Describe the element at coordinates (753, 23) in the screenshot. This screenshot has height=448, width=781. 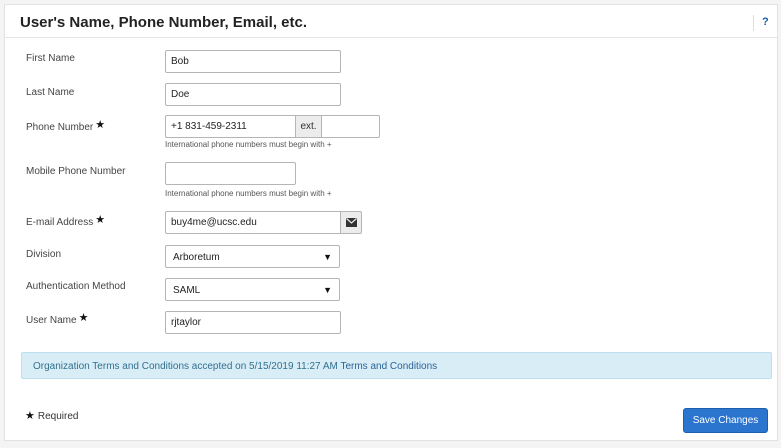
I see `header-divider` at that location.